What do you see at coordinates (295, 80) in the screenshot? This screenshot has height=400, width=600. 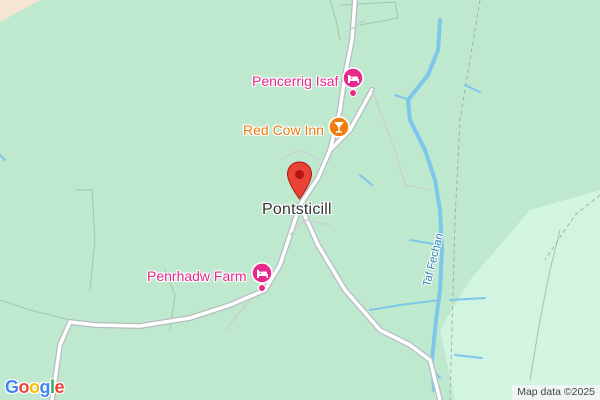 I see `poi-label: Pencerrig Isaf` at bounding box center [295, 80].